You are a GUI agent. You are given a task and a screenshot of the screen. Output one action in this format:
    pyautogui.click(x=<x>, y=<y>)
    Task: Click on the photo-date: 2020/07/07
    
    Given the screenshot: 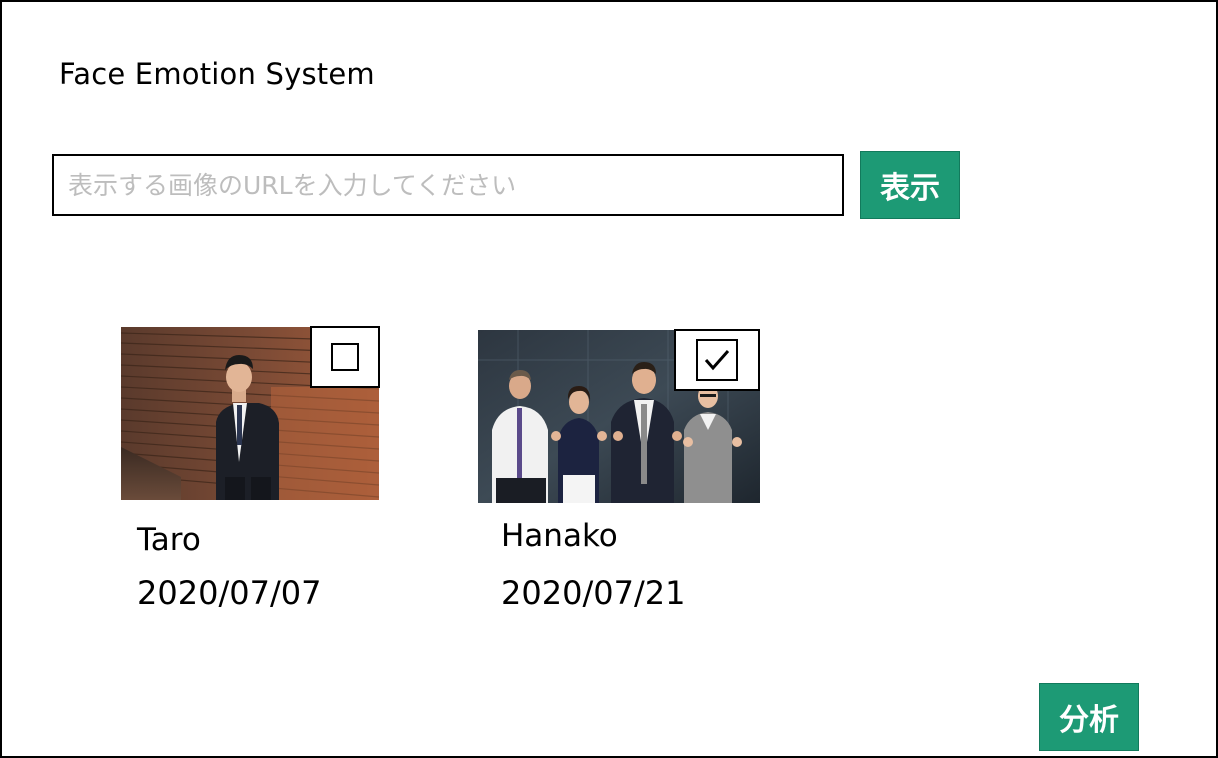 What is the action you would take?
    pyautogui.click(x=229, y=593)
    